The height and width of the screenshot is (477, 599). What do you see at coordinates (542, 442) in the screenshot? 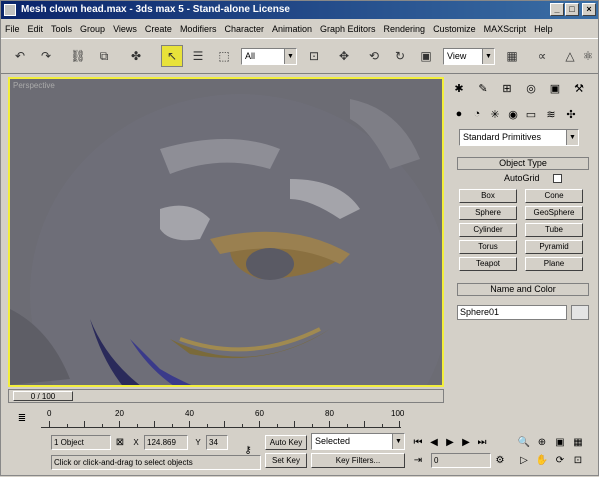
I see `zoom-all-icon: ⊕` at bounding box center [542, 442].